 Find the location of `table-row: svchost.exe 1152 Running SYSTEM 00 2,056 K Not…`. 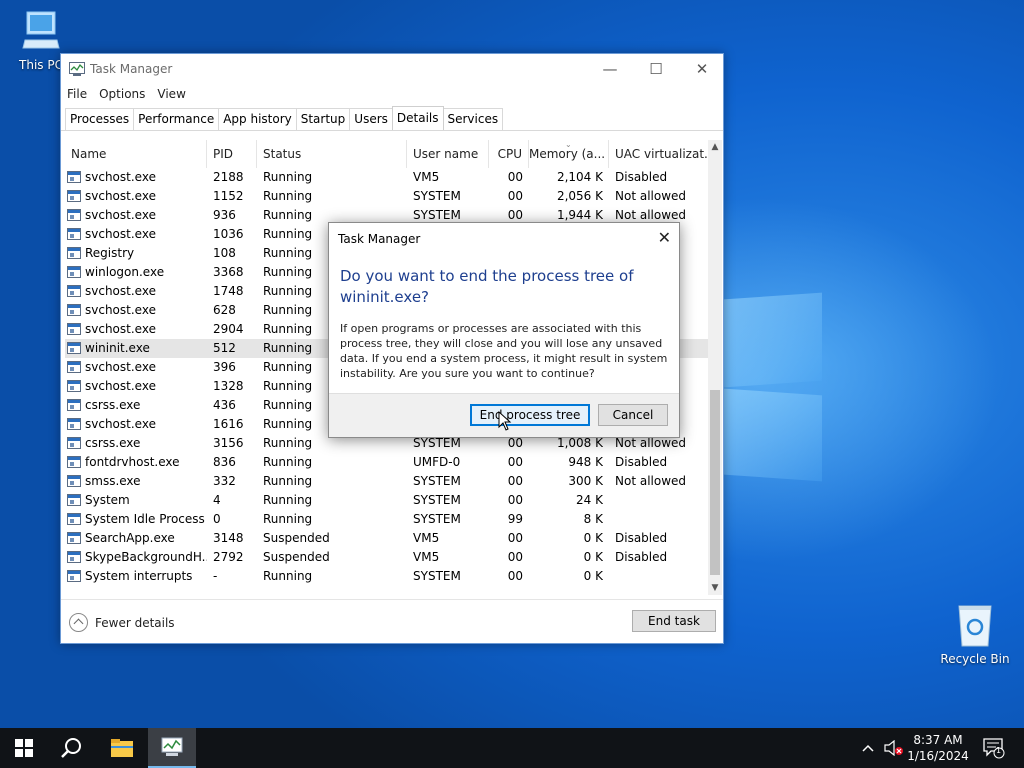

table-row: svchost.exe 1152 Running SYSTEM 00 2,056 K Not… is located at coordinates (386, 196).